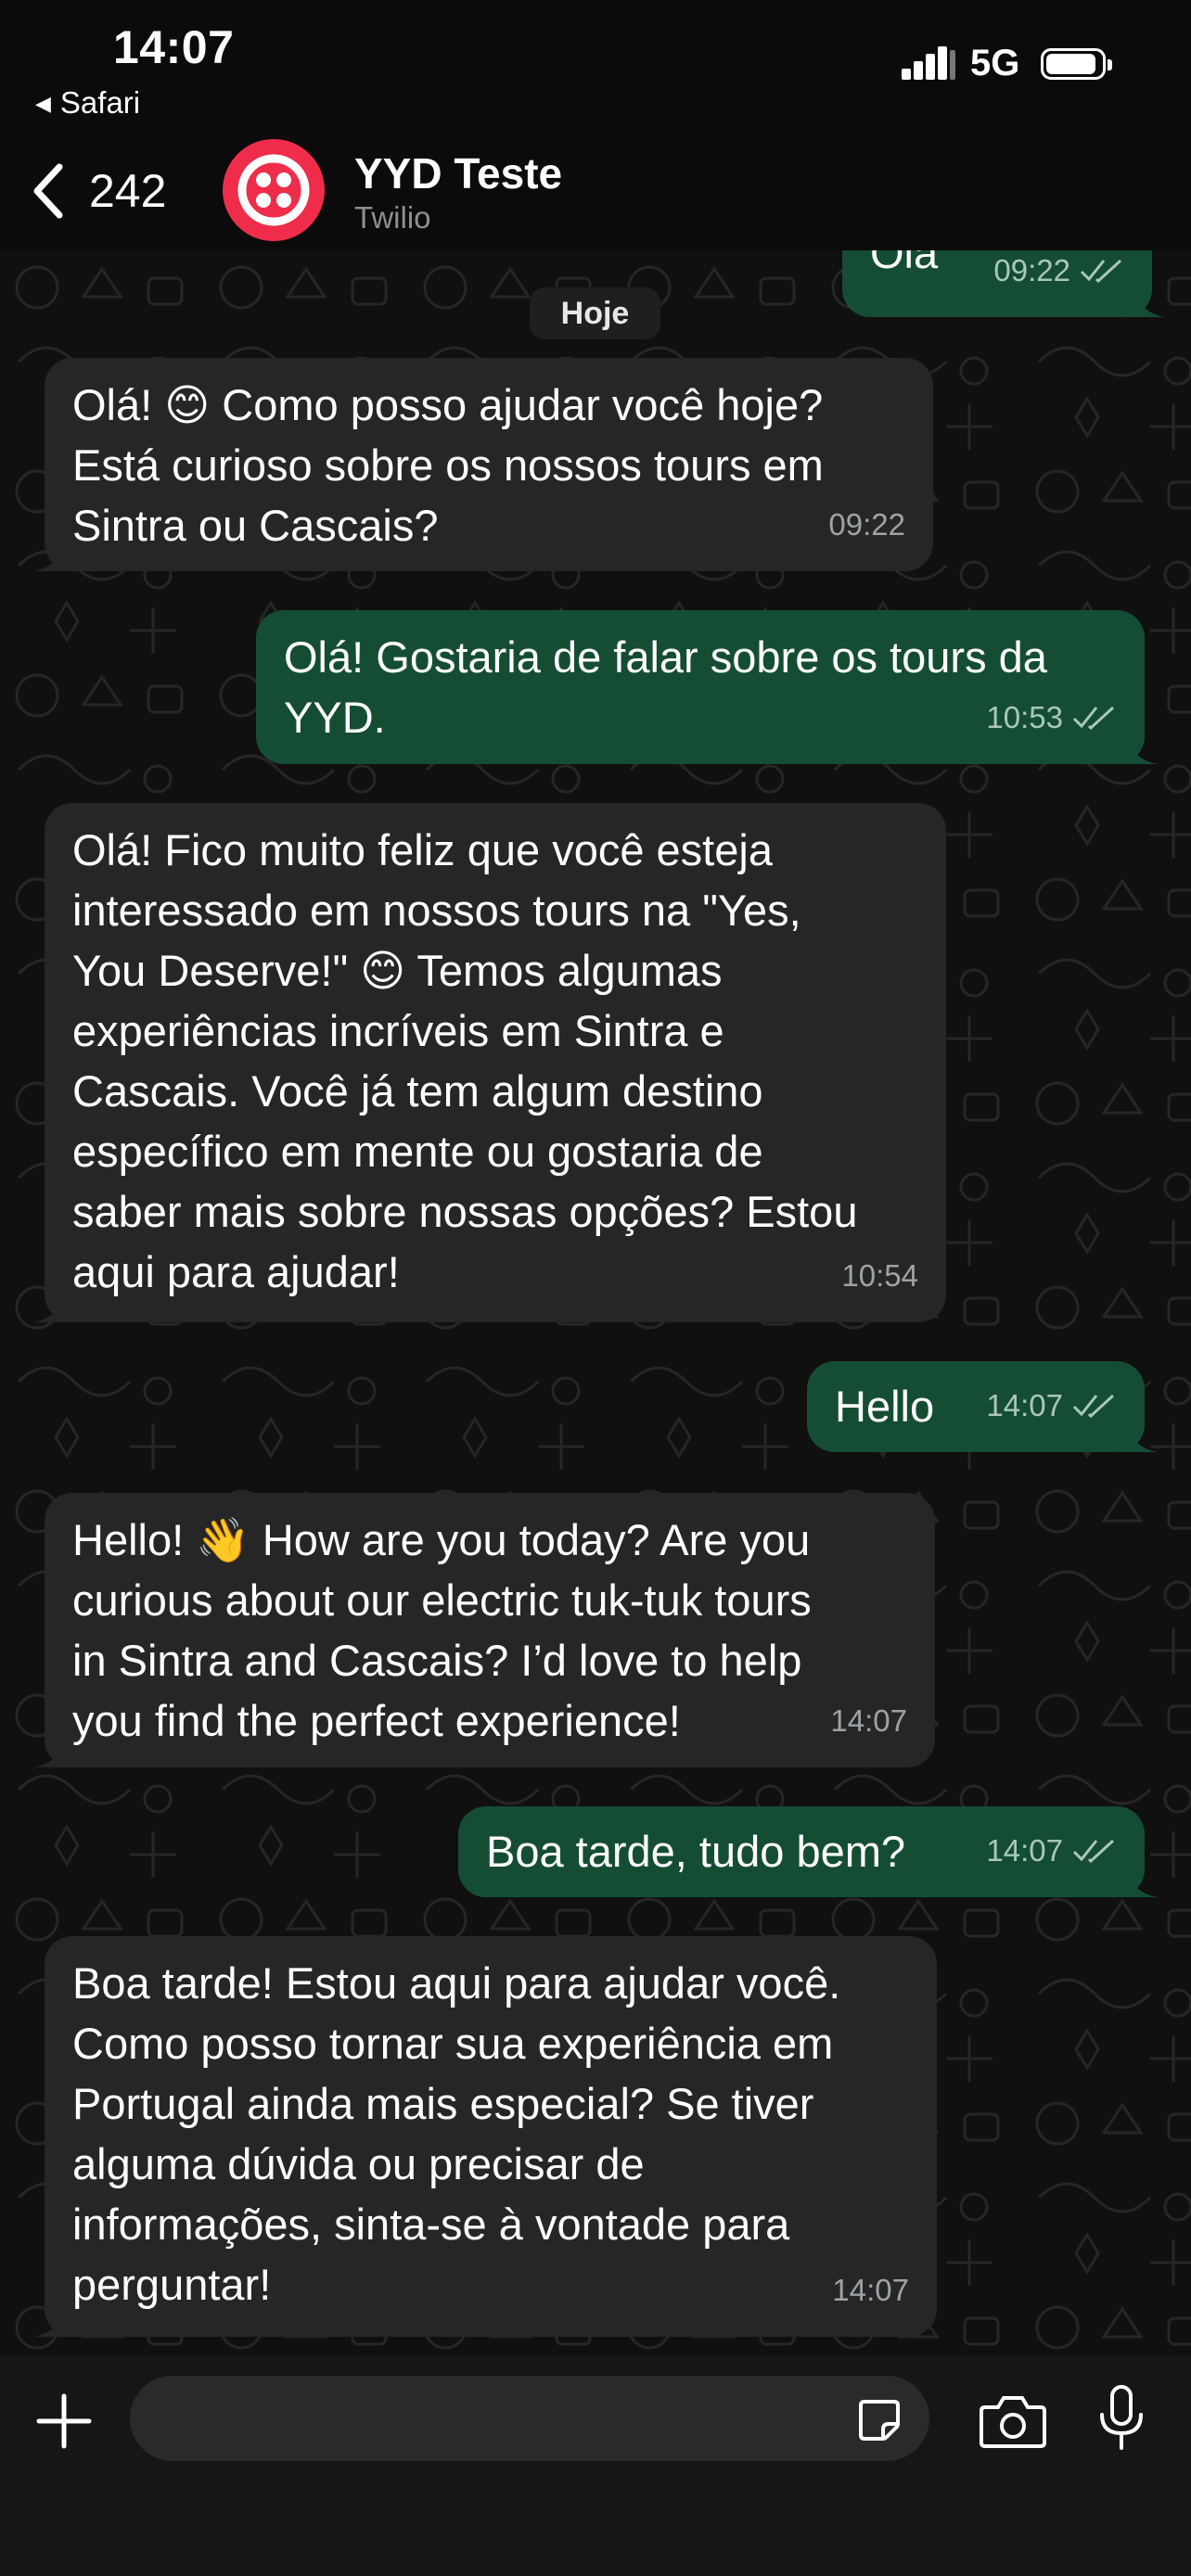 Image resolution: width=1191 pixels, height=2576 pixels. Describe the element at coordinates (48, 191) in the screenshot. I see `chevron-left-icon` at that location.